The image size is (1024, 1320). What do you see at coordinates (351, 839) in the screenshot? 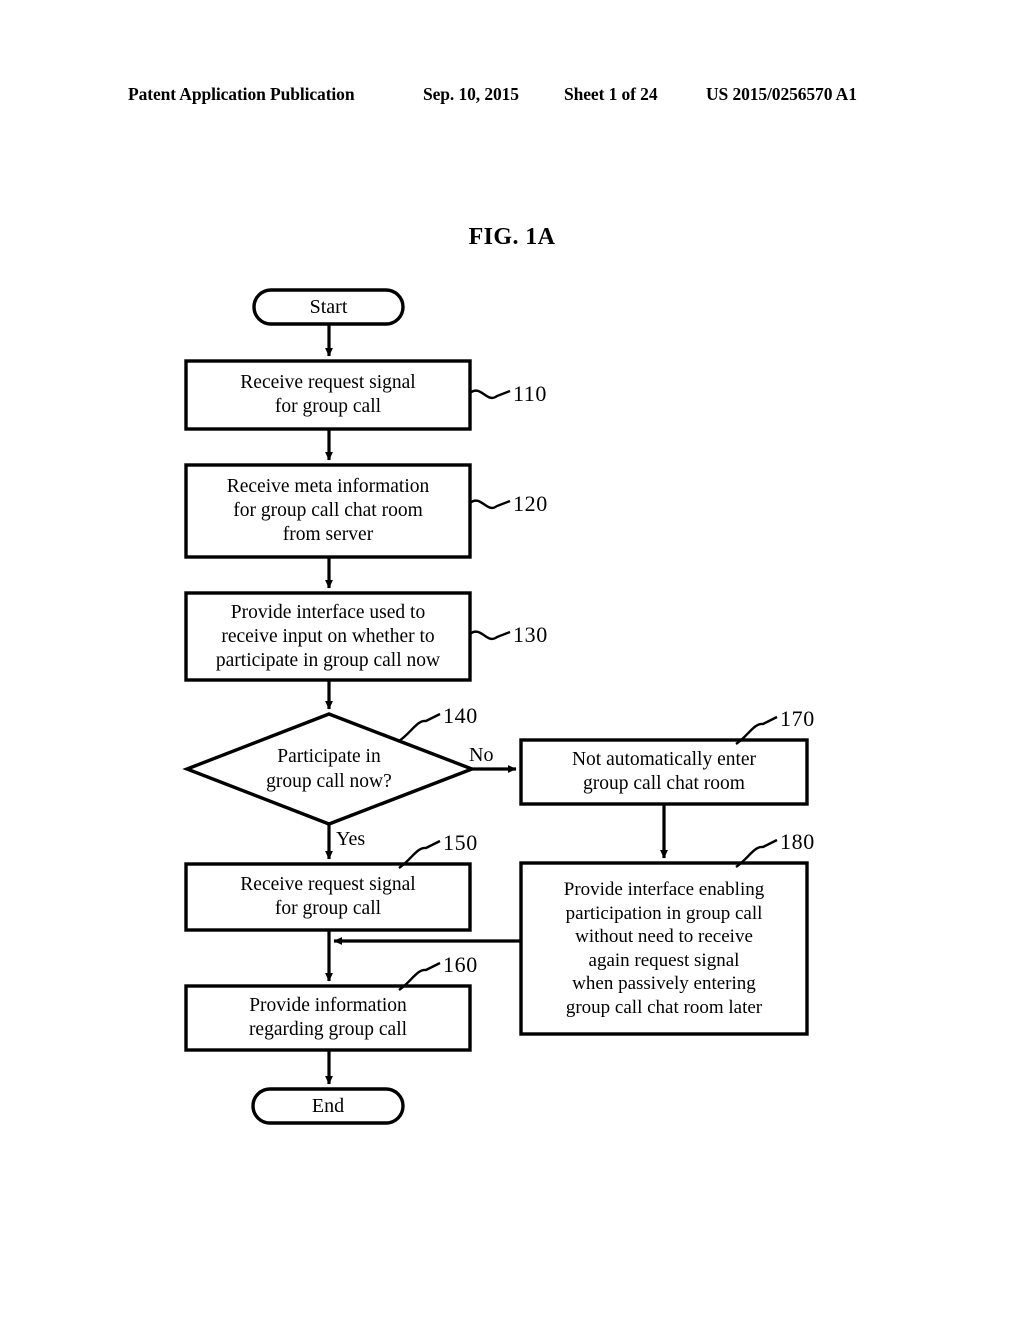
I see `branch-label-yes: Yes` at bounding box center [351, 839].